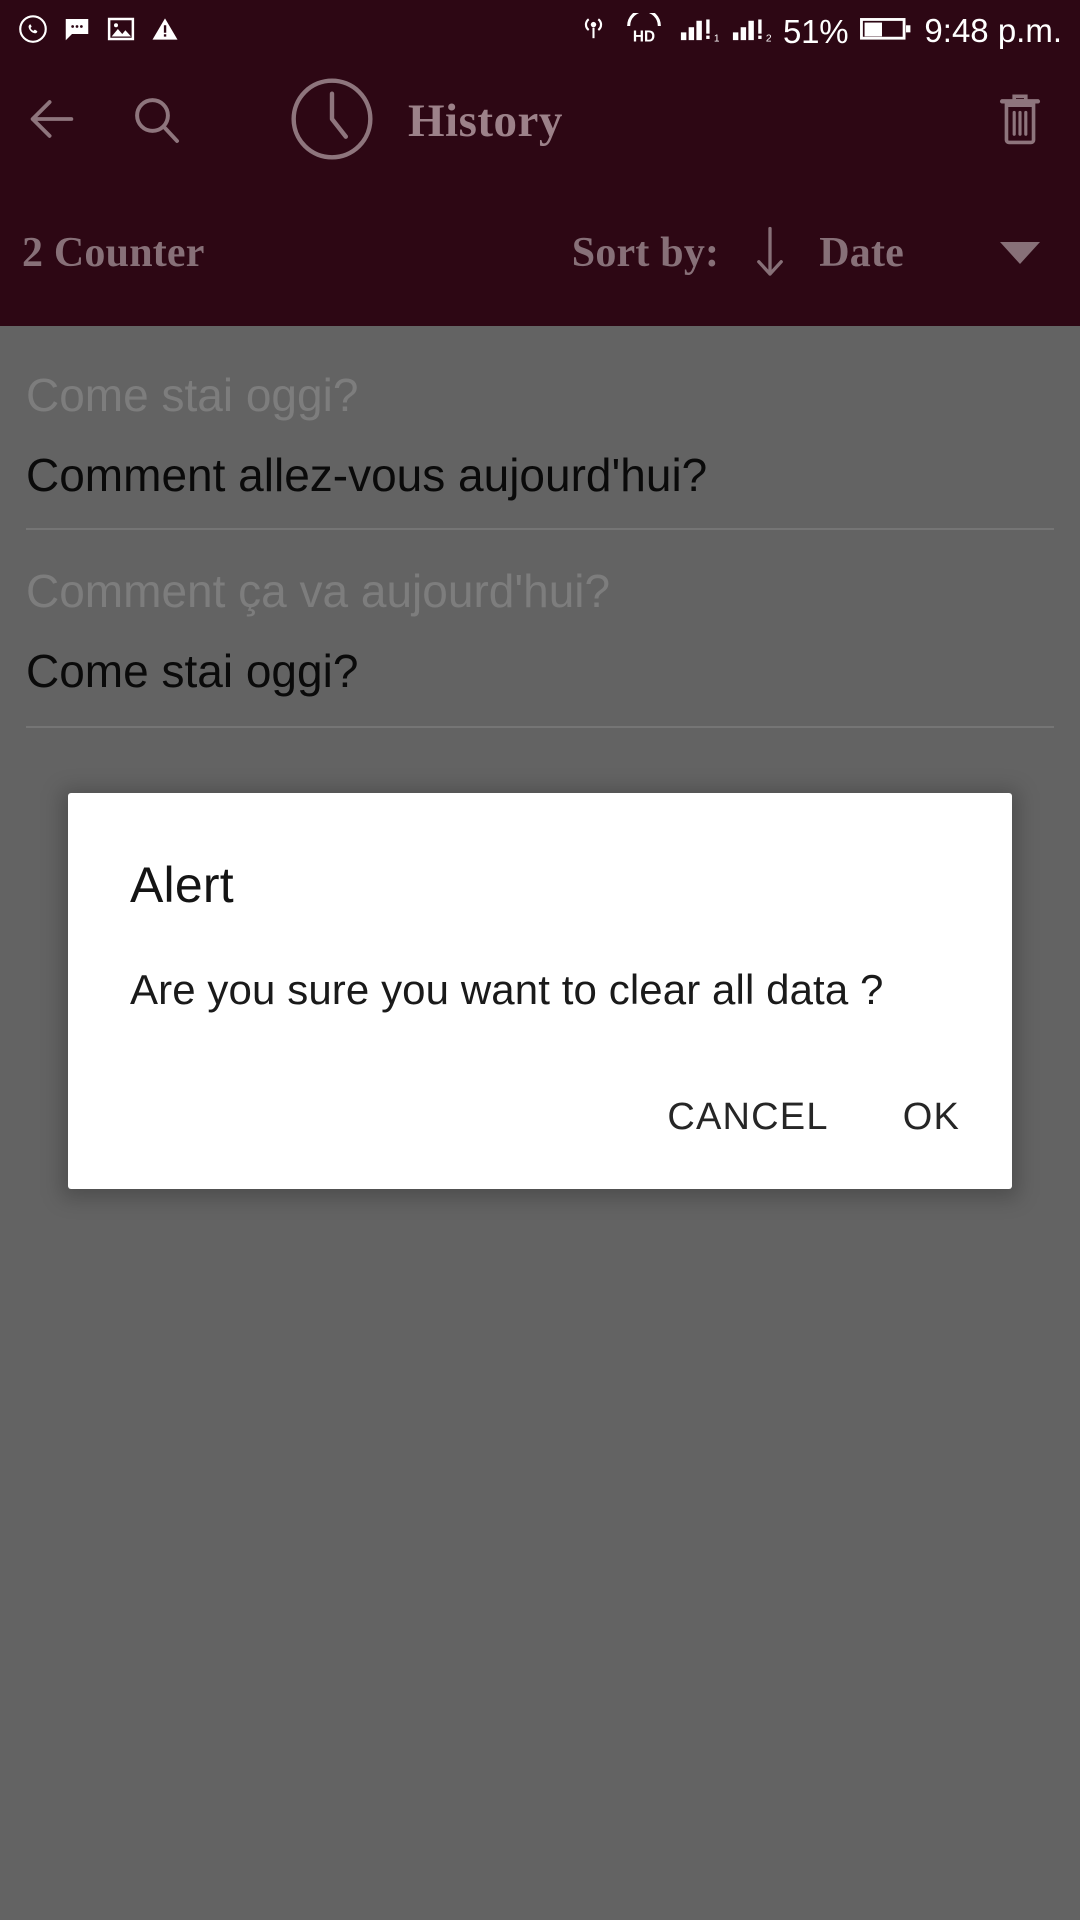  I want to click on search-icon, so click(156, 121).